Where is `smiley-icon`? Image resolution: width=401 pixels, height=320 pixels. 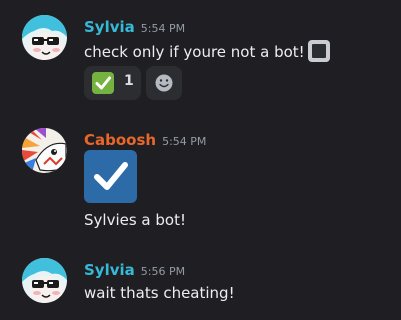 smiley-icon is located at coordinates (164, 83).